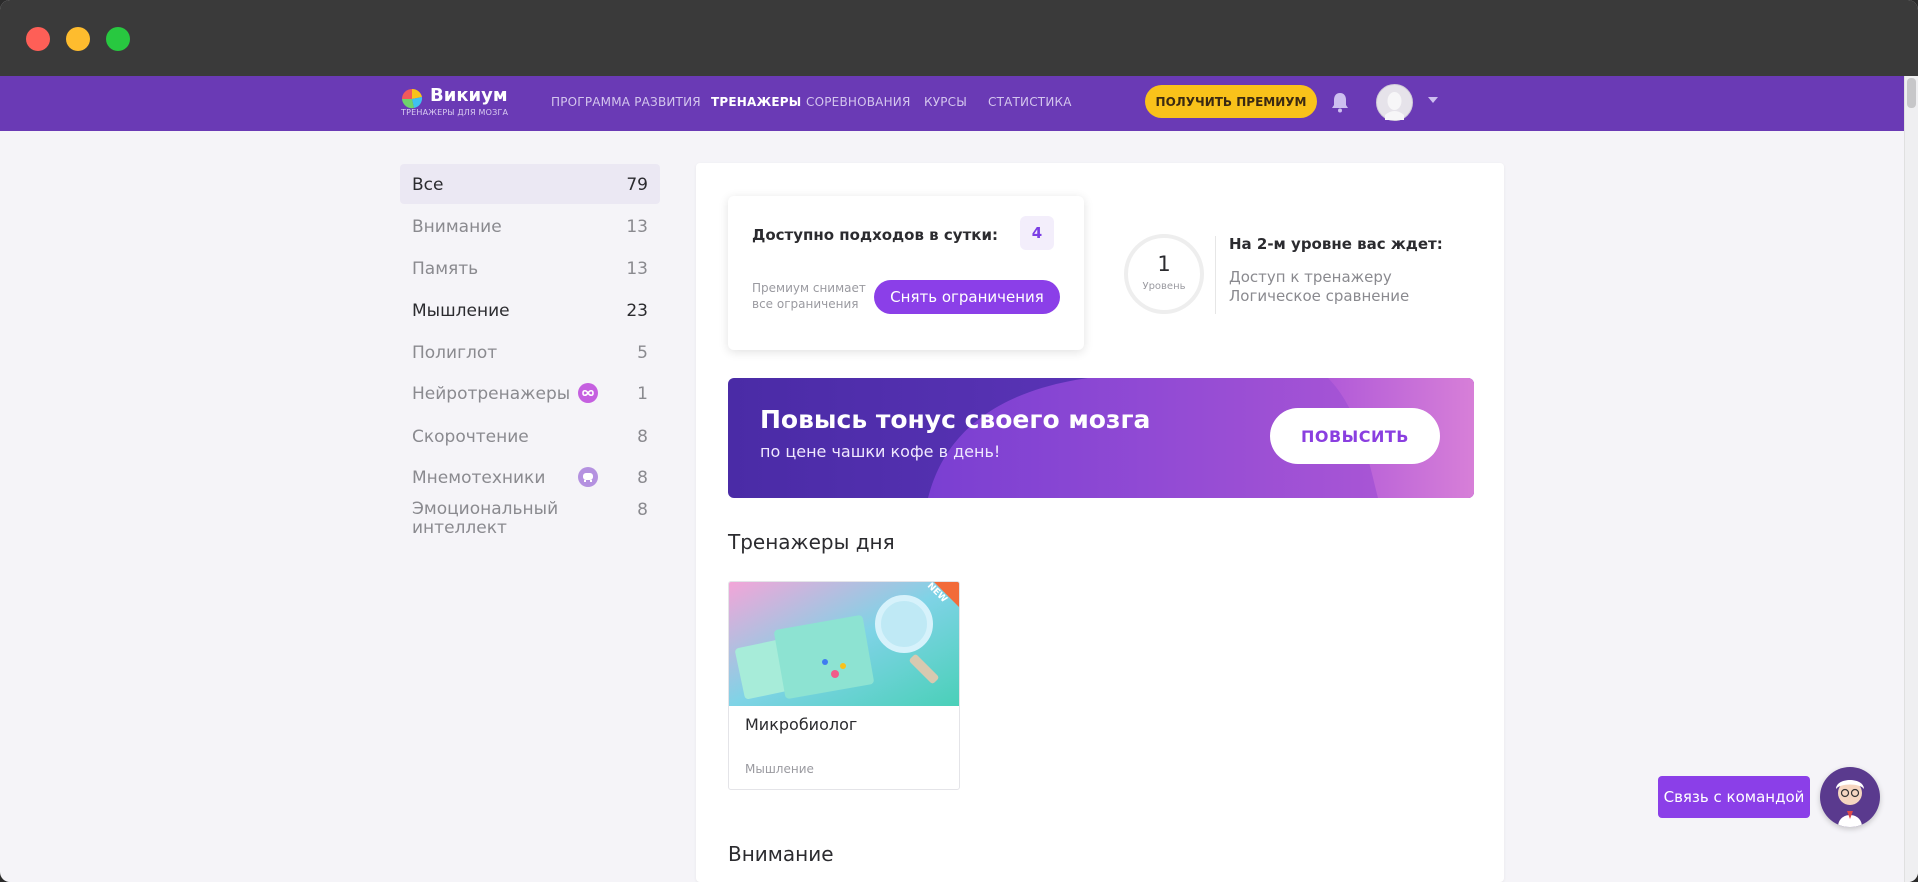  What do you see at coordinates (588, 393) in the screenshot?
I see `infinity-icon` at bounding box center [588, 393].